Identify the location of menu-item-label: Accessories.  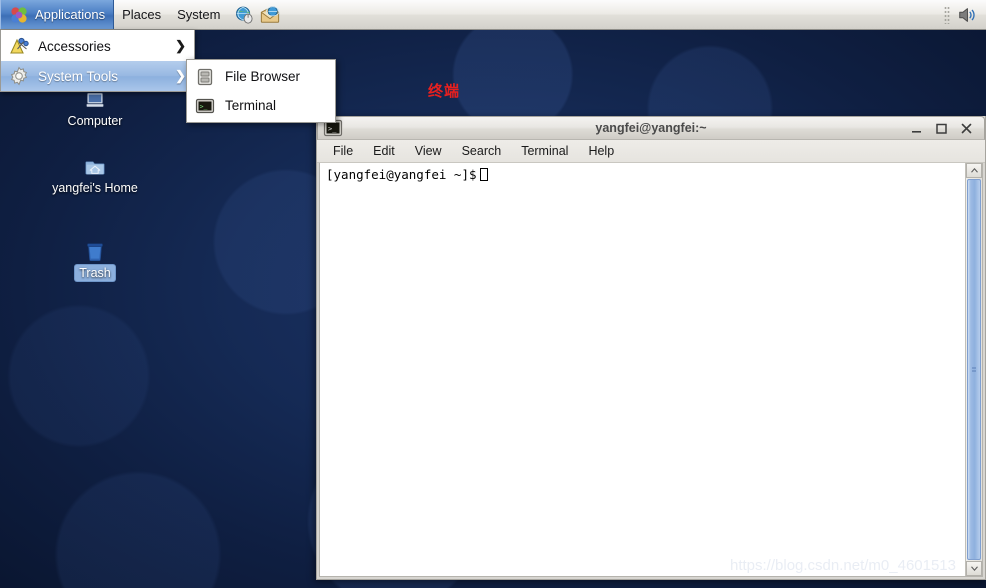
(74, 46).